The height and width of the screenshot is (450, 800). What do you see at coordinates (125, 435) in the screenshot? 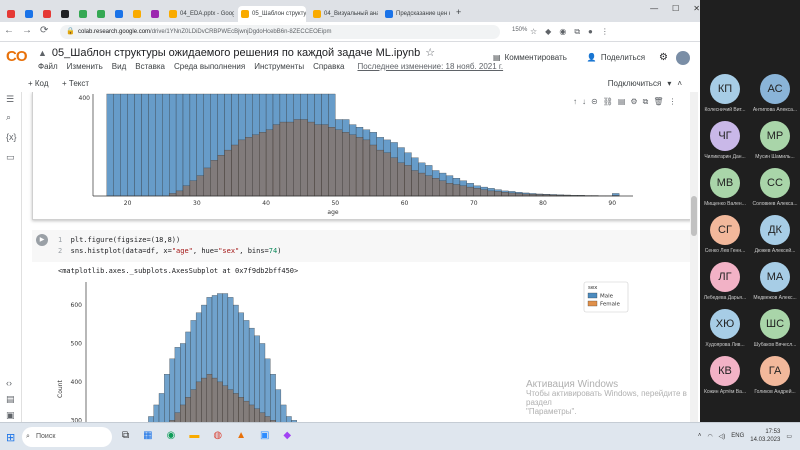
I see `task-view-icon: ⧉` at bounding box center [125, 435].